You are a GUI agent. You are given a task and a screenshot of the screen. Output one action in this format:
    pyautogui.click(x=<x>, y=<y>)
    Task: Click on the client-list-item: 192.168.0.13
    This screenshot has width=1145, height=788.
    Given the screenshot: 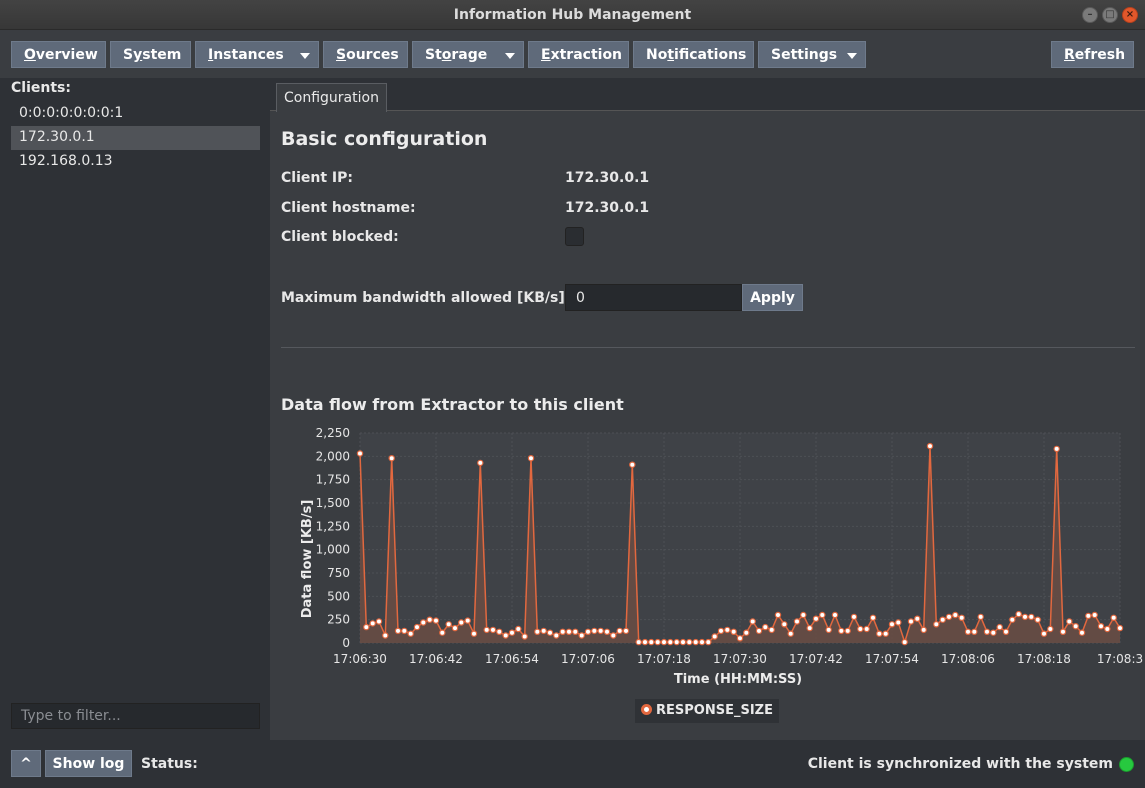 What is the action you would take?
    pyautogui.click(x=135, y=162)
    